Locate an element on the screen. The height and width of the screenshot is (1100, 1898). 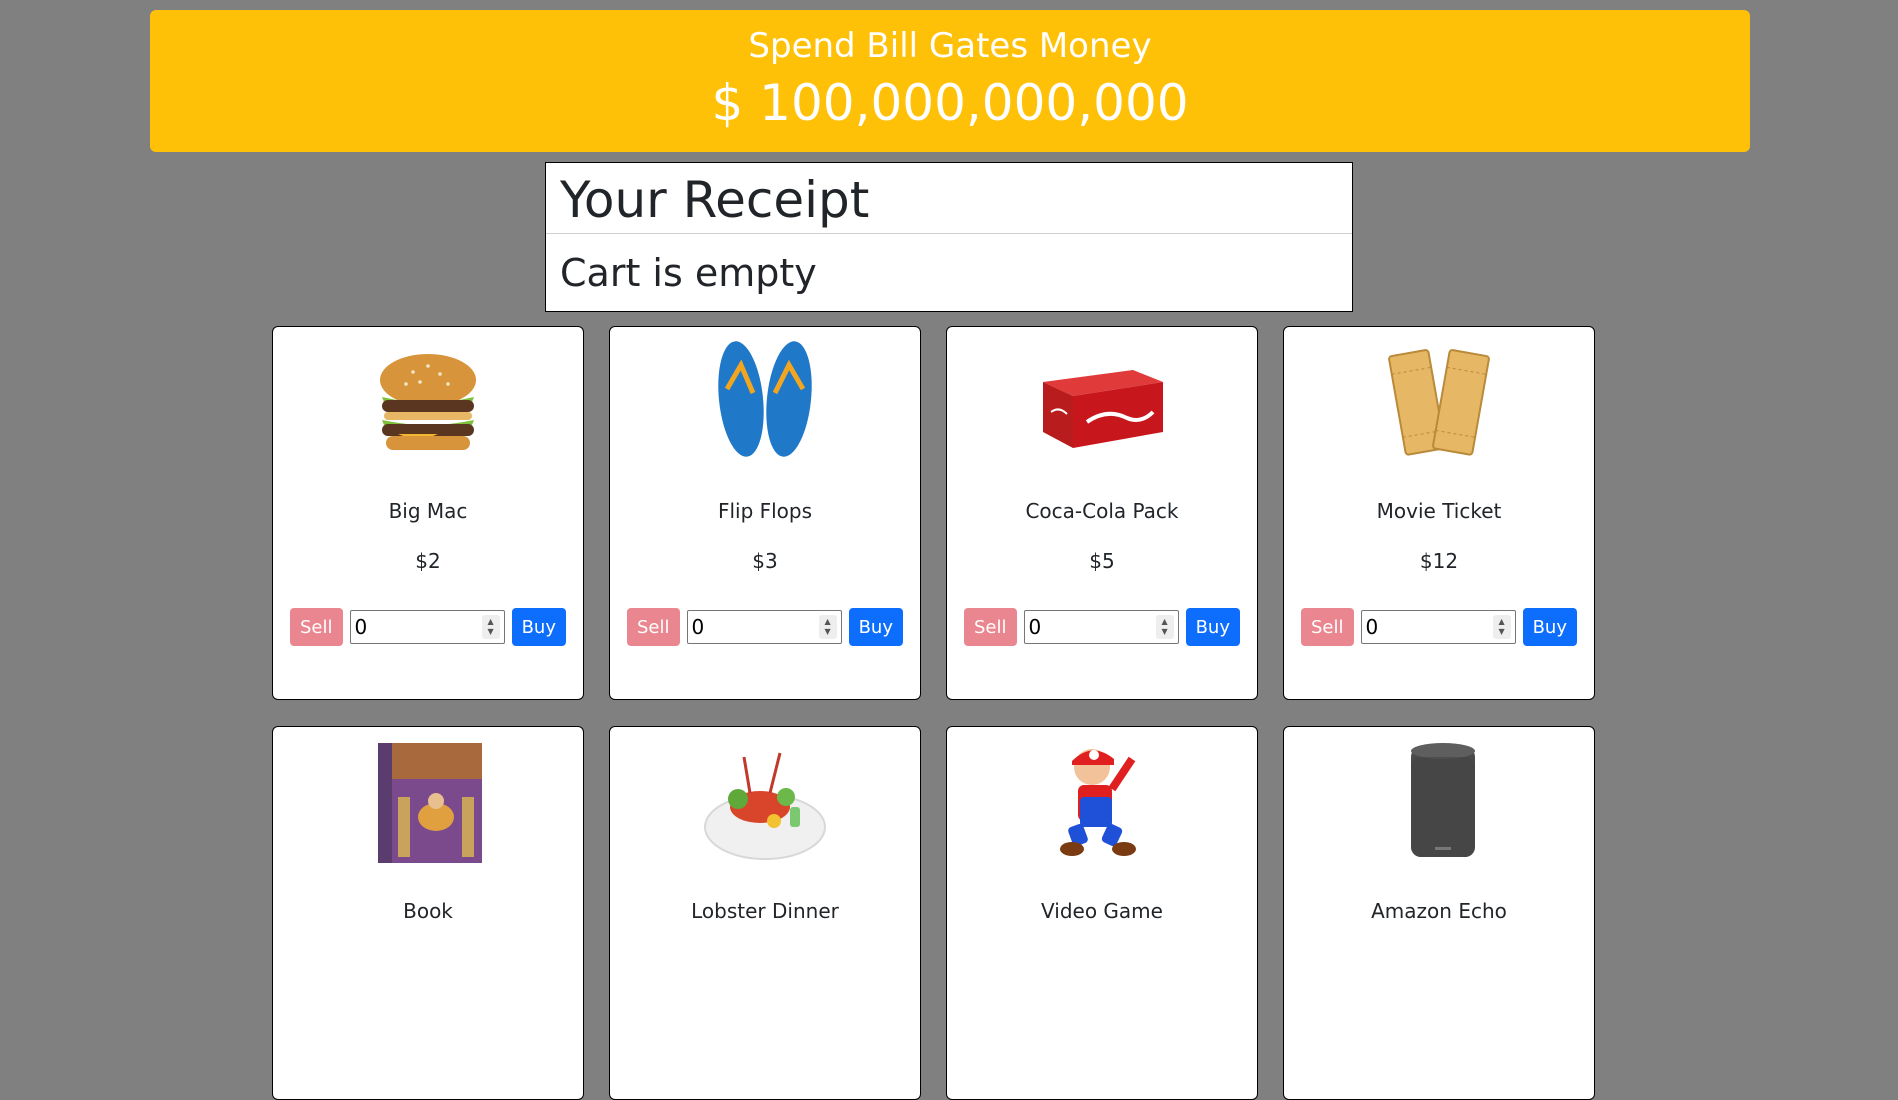
product-name: Amazon Echo is located at coordinates (1439, 911).